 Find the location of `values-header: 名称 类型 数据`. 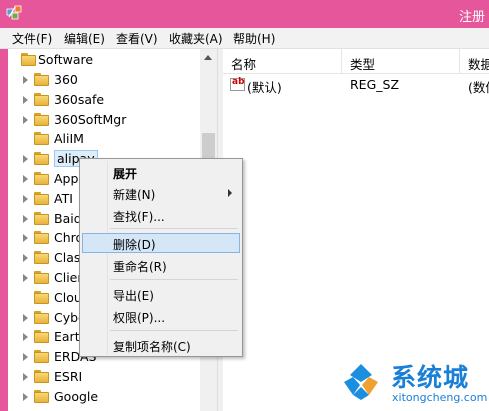

values-header: 名称 类型 数据 is located at coordinates (356, 61).